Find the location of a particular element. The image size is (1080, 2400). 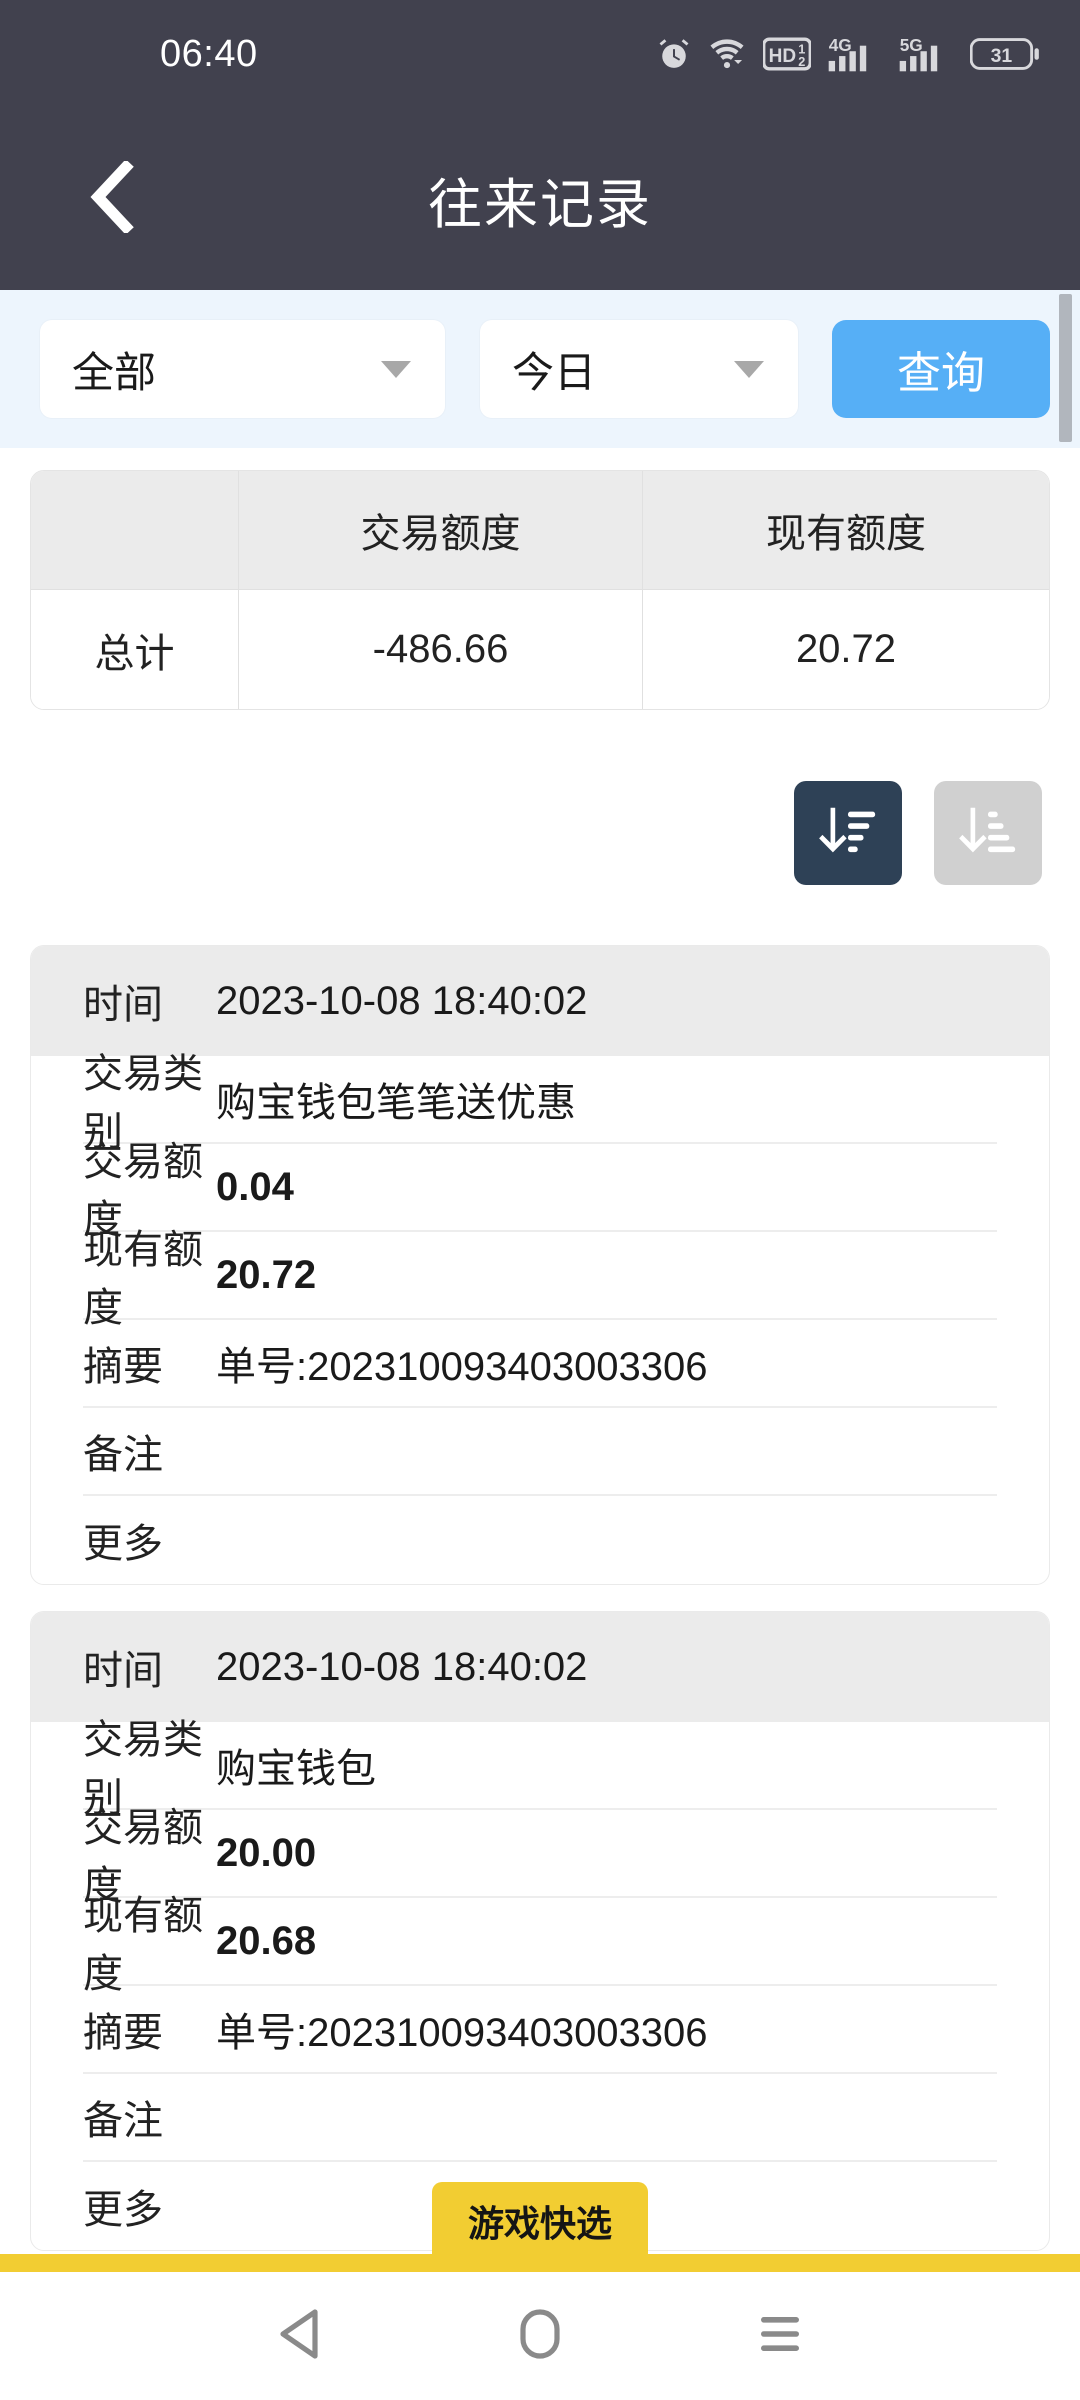

query-button: 查询 is located at coordinates (941, 369).